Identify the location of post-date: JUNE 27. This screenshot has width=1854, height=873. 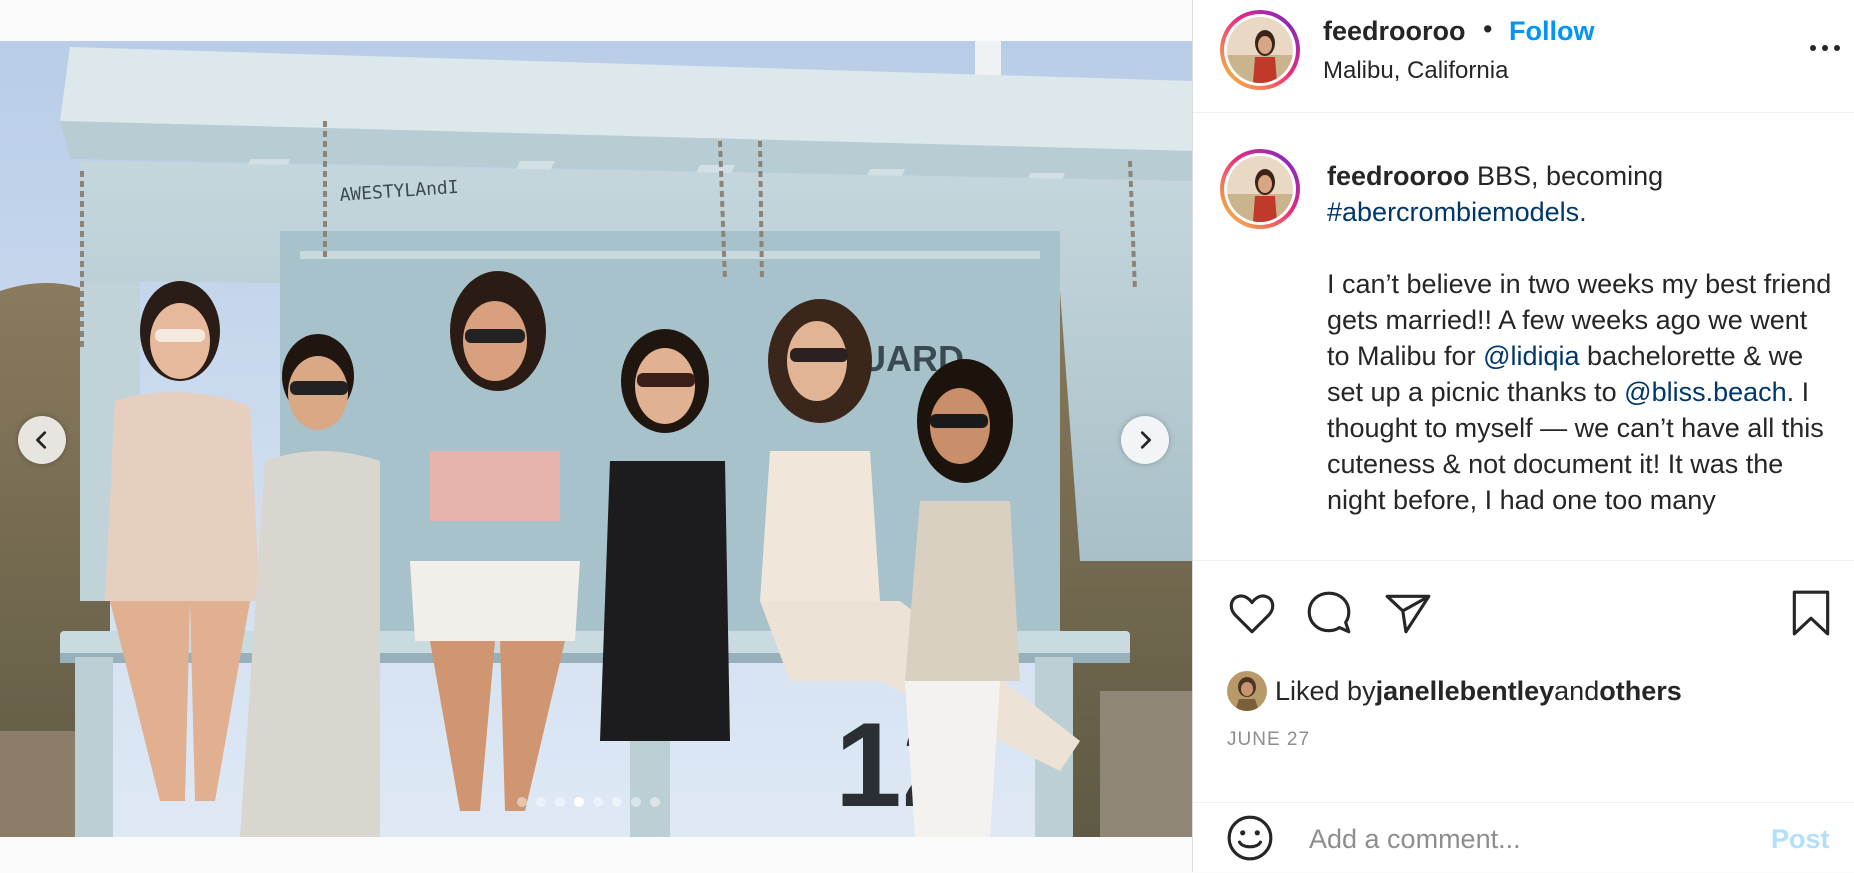
(1268, 740).